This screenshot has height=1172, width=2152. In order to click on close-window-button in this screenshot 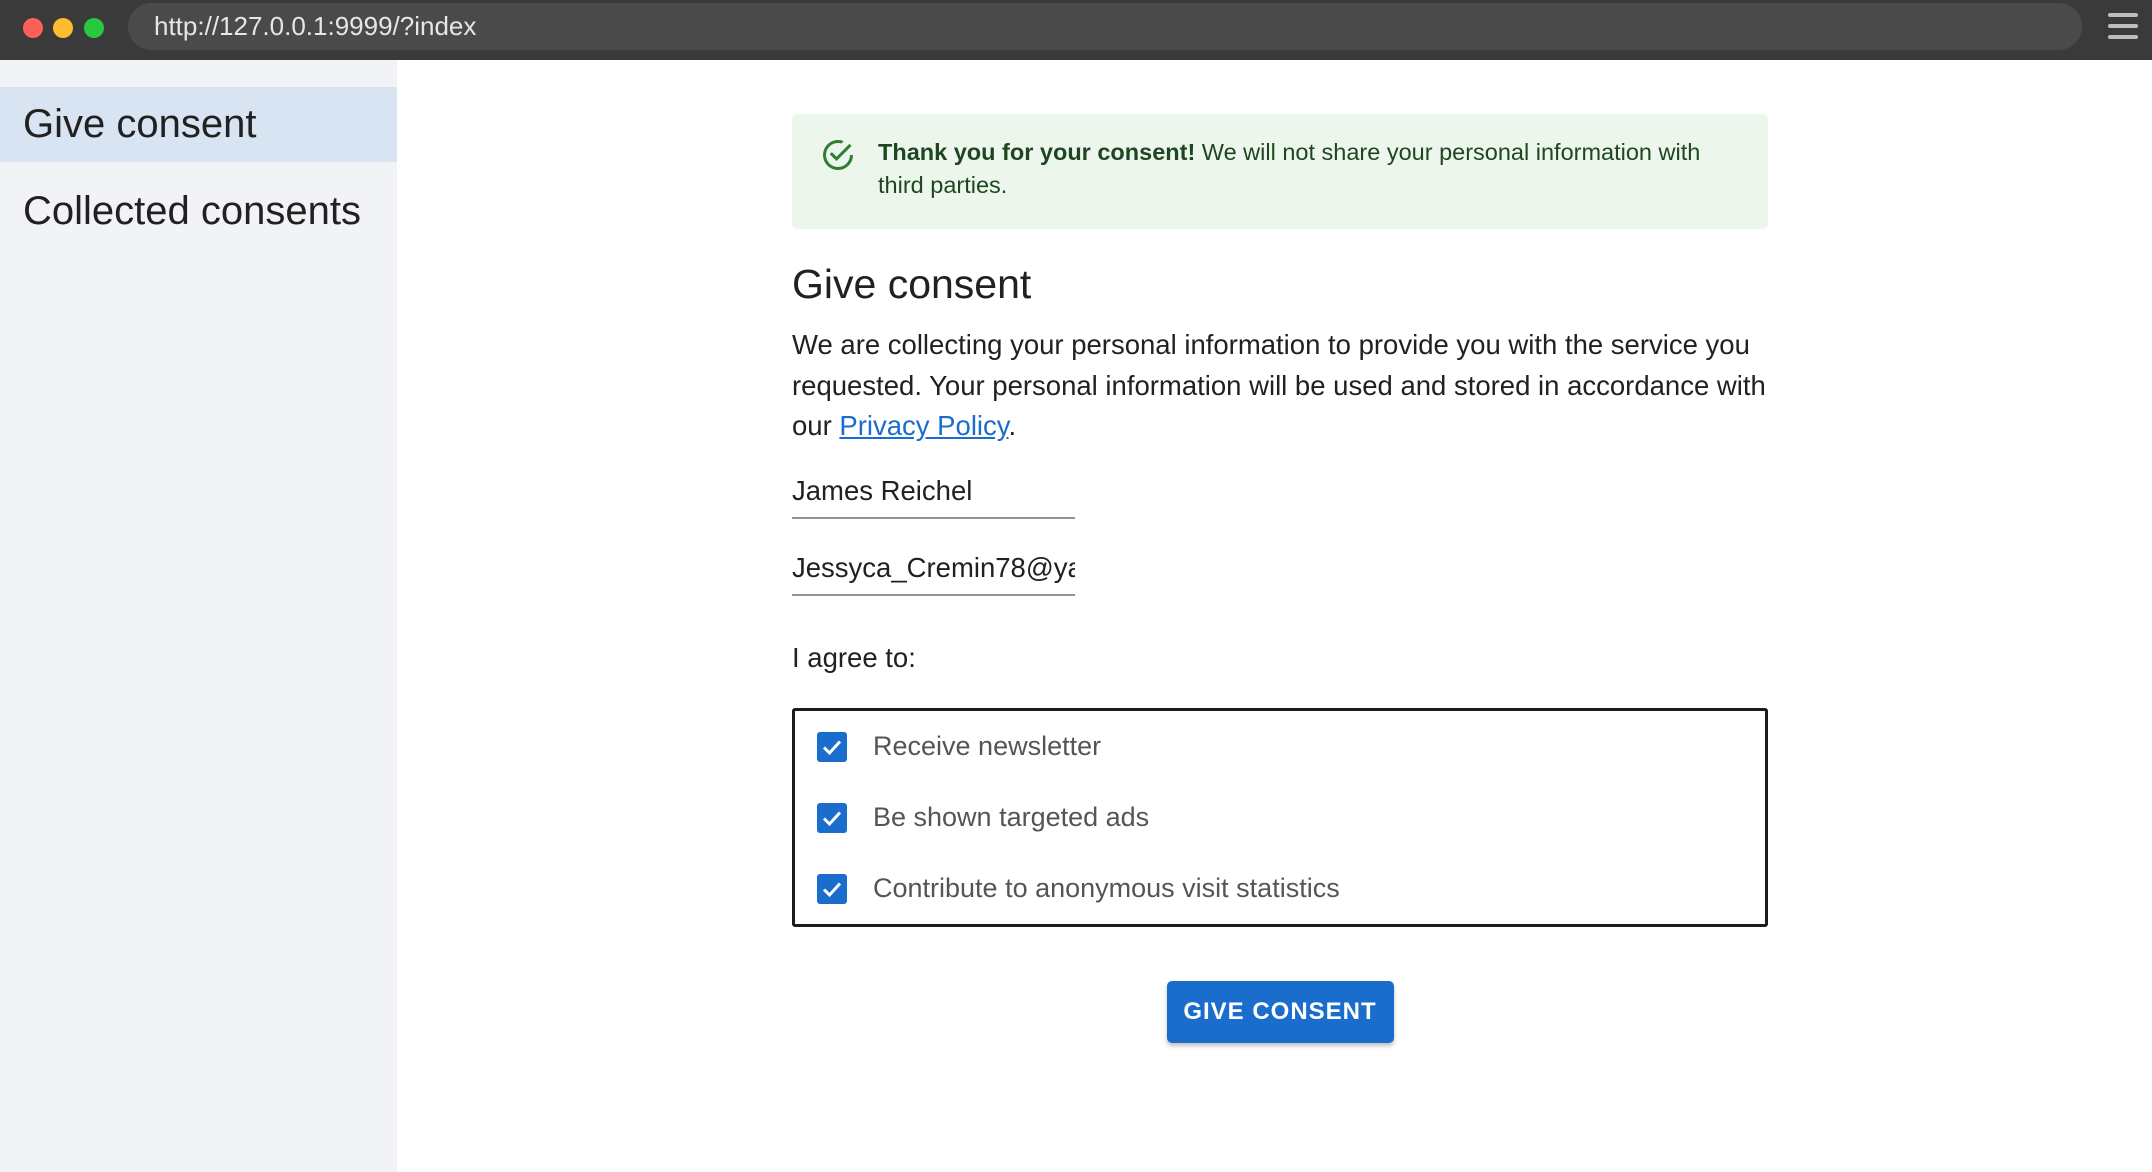, I will do `click(33, 28)`.